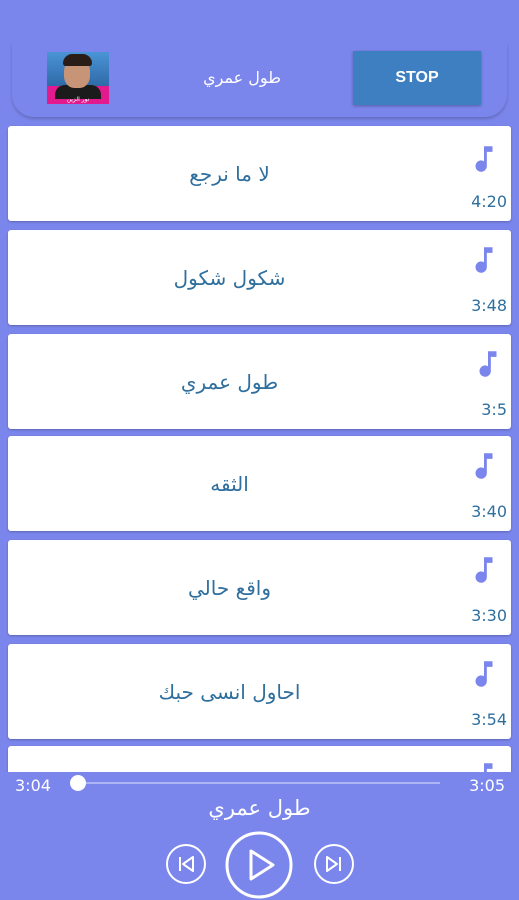 Image resolution: width=519 pixels, height=900 pixels. I want to click on play-icon, so click(259, 865).